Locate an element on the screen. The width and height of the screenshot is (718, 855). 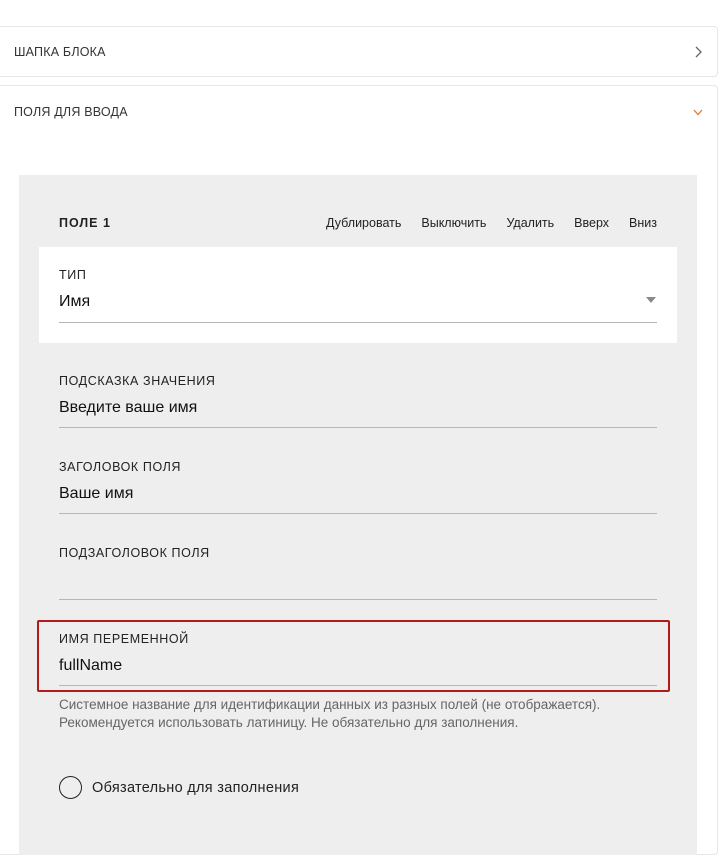
subheading-label: ПОДЗАГОЛОВОК ПОЛЯ is located at coordinates (134, 553).